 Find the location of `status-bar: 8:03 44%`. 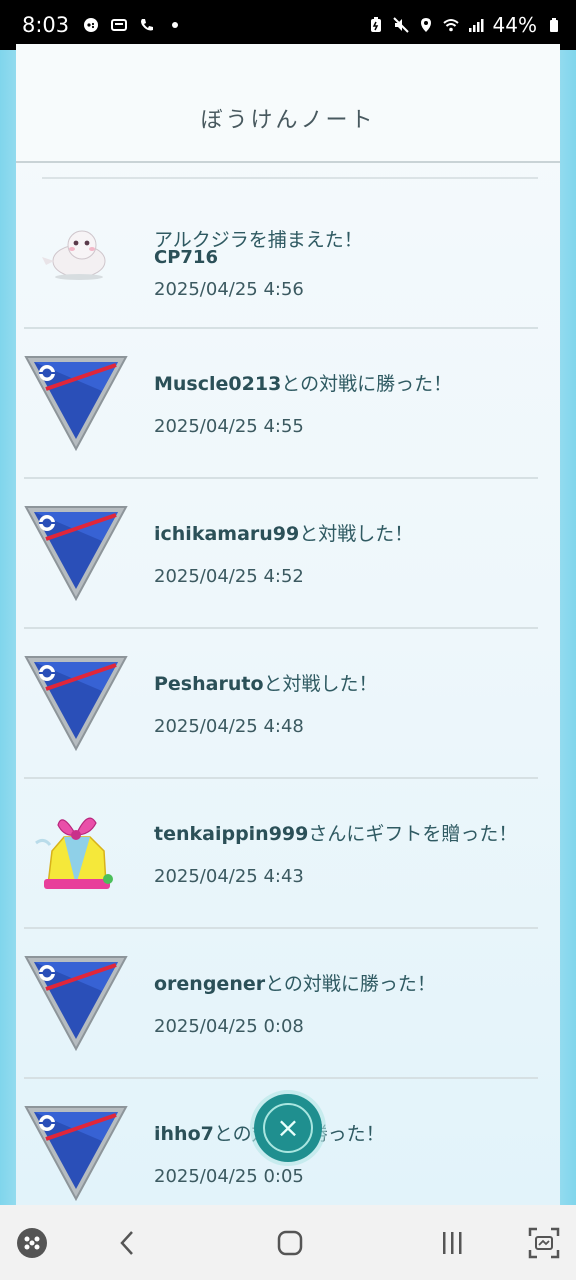

status-bar: 8:03 44% is located at coordinates (288, 25).